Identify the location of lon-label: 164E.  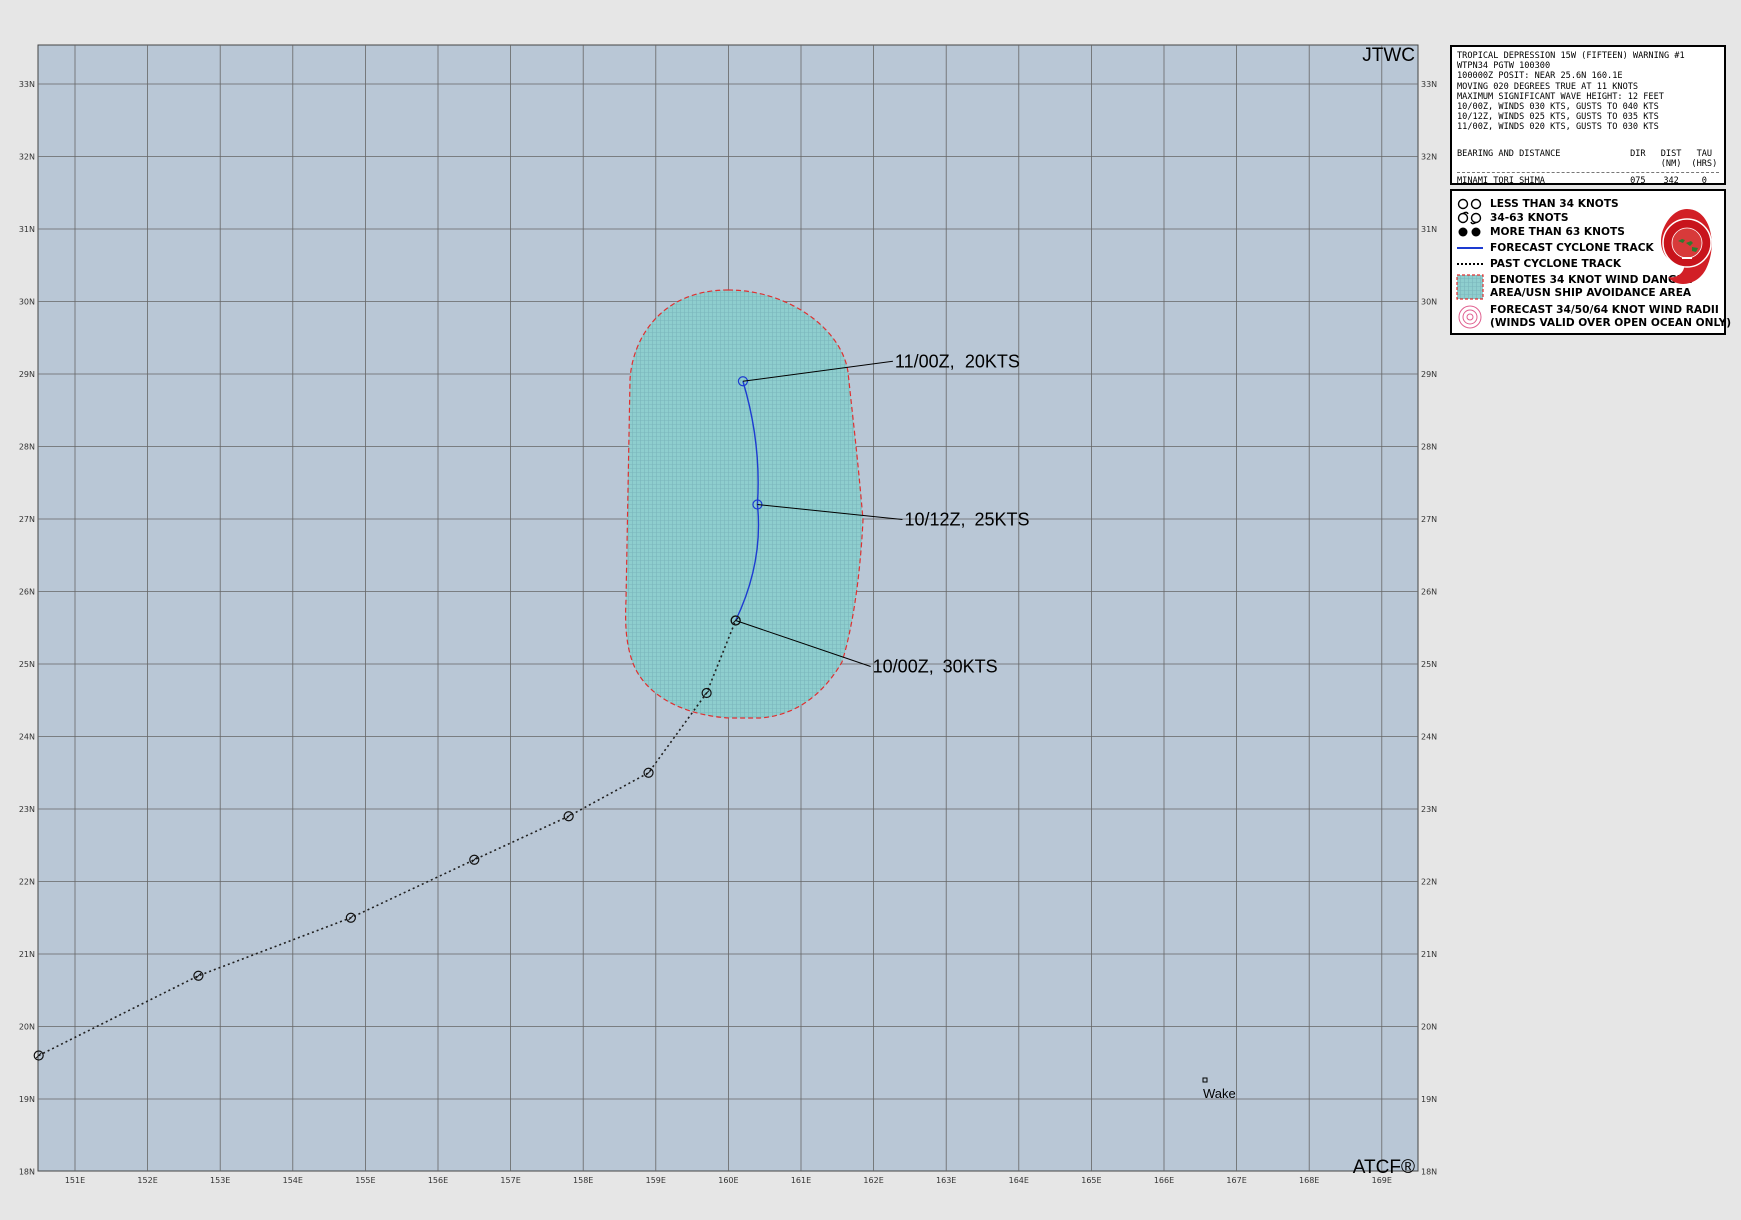
(1019, 1180).